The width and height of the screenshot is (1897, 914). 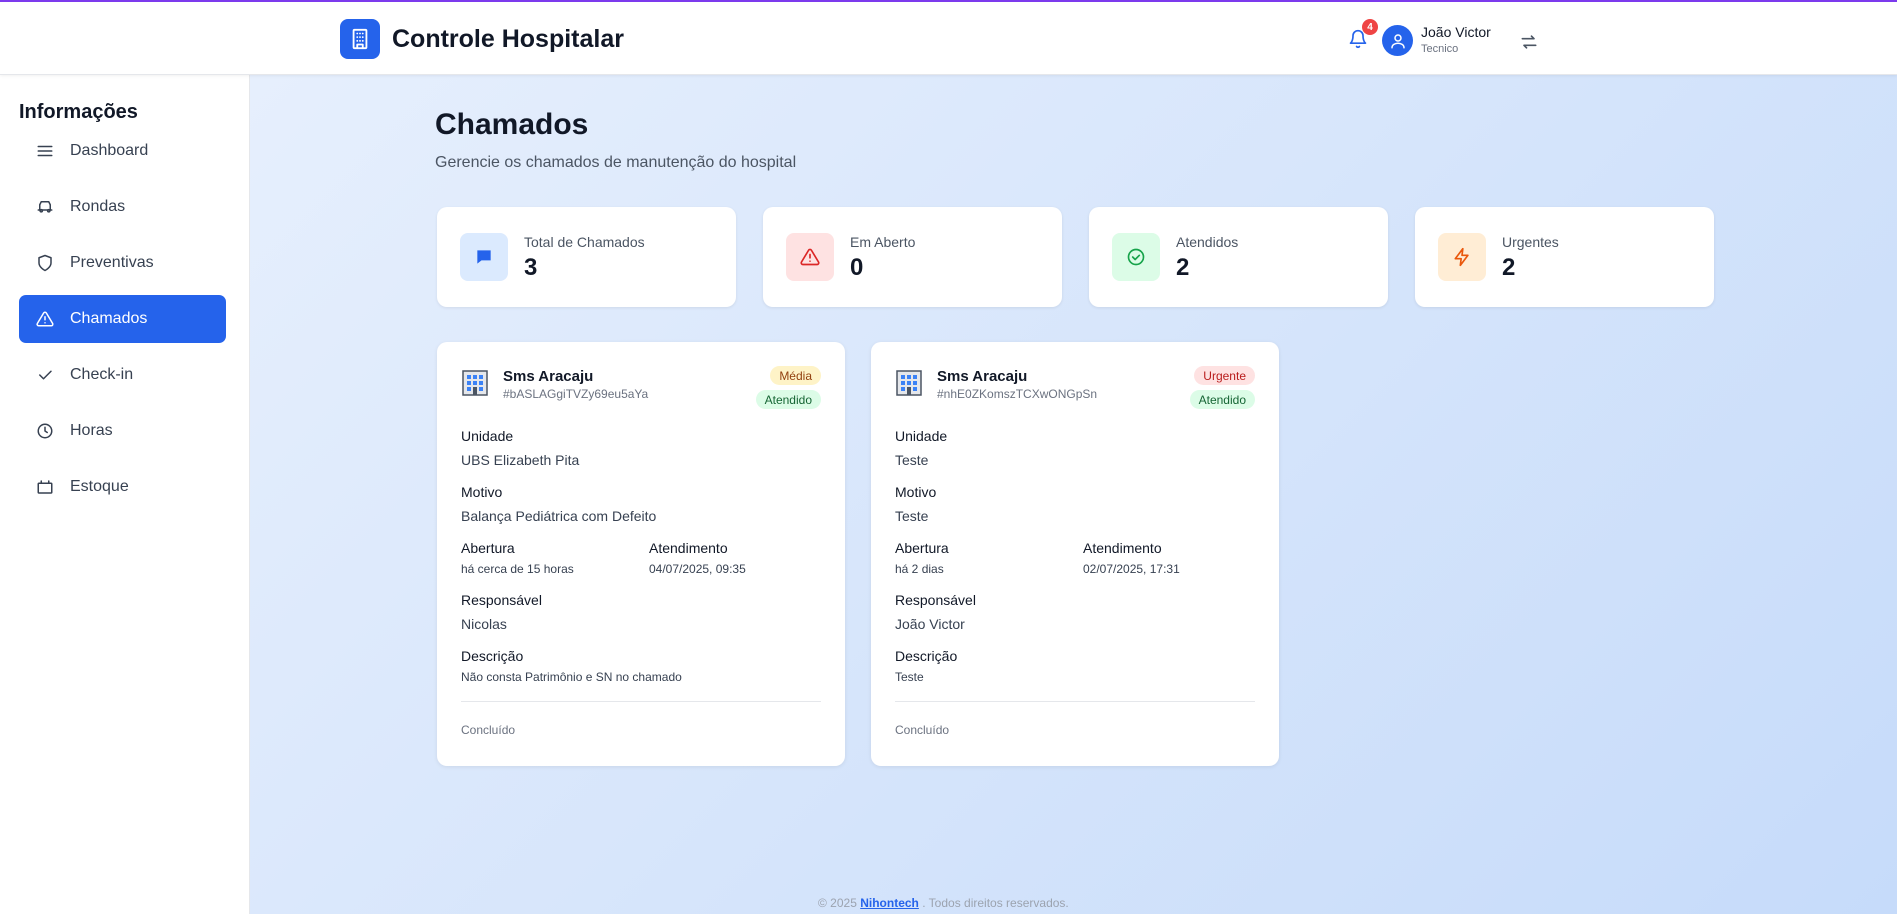 What do you see at coordinates (45, 487) in the screenshot?
I see `box-icon` at bounding box center [45, 487].